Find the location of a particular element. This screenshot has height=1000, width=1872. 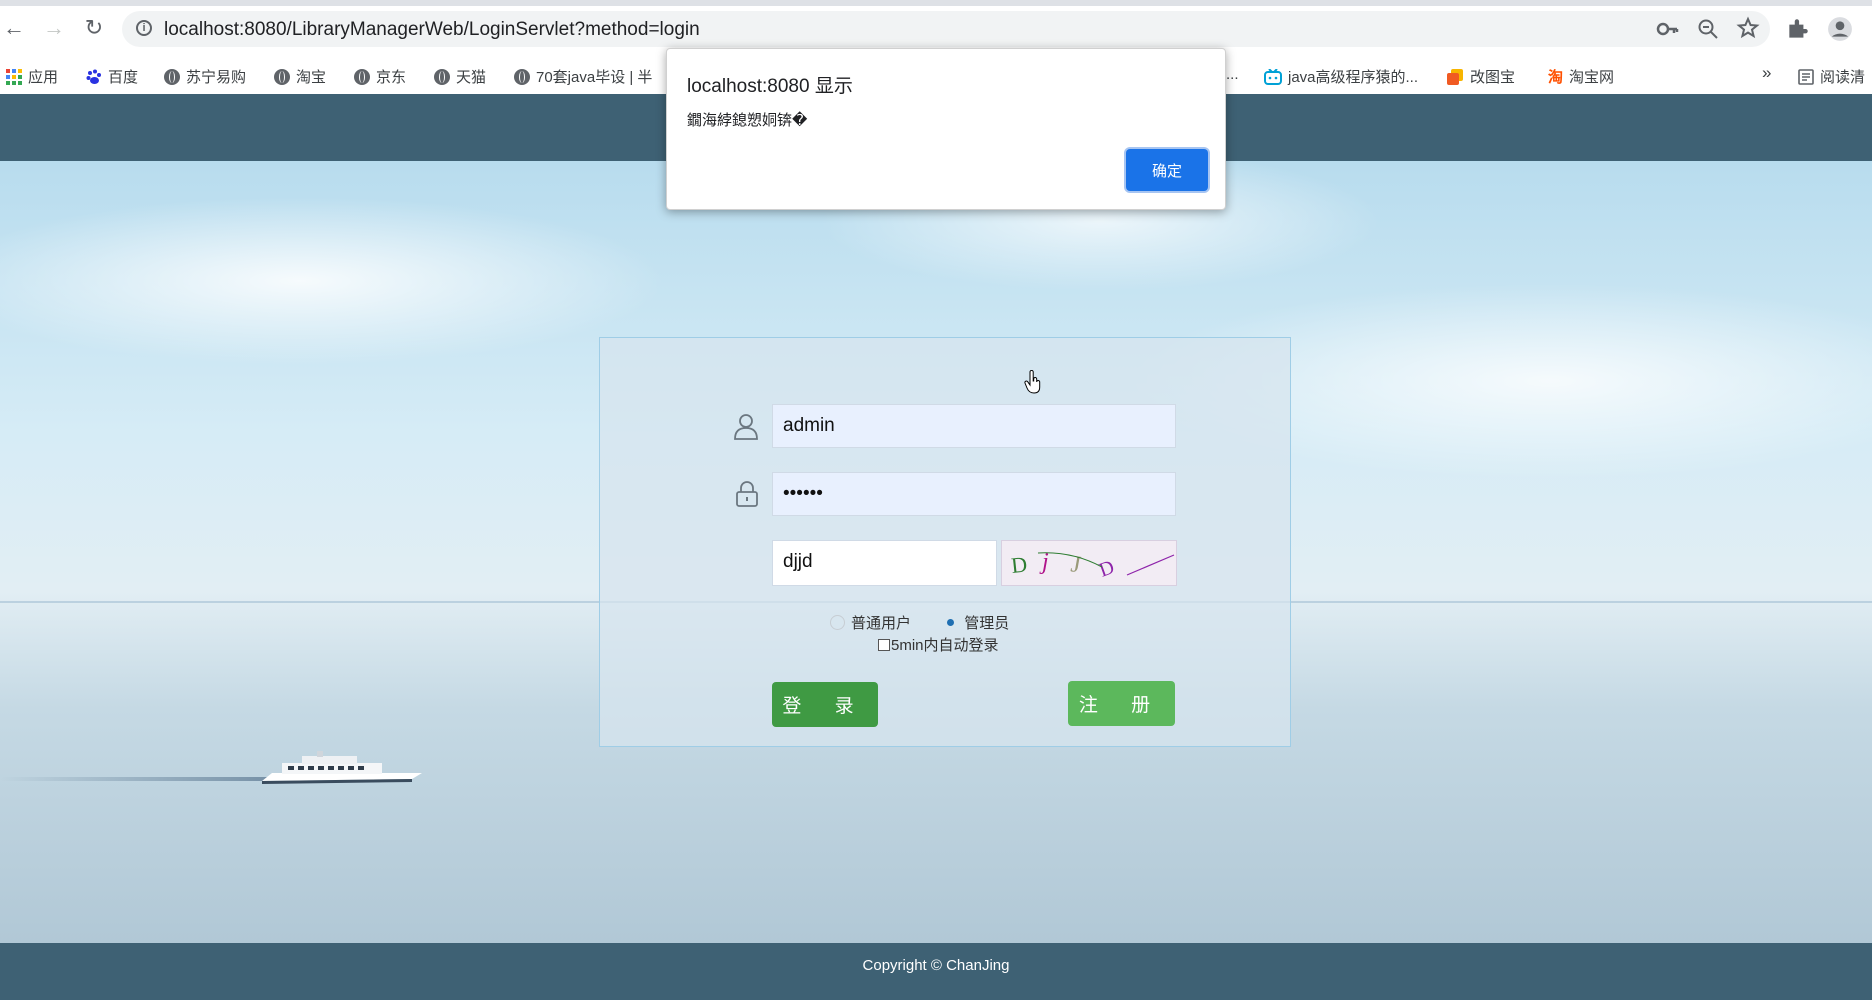

apps-grid-icon is located at coordinates (14, 76).